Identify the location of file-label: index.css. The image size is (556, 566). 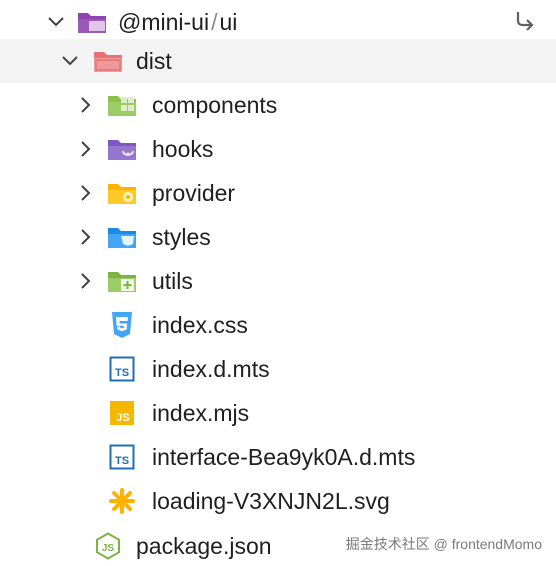
(200, 325).